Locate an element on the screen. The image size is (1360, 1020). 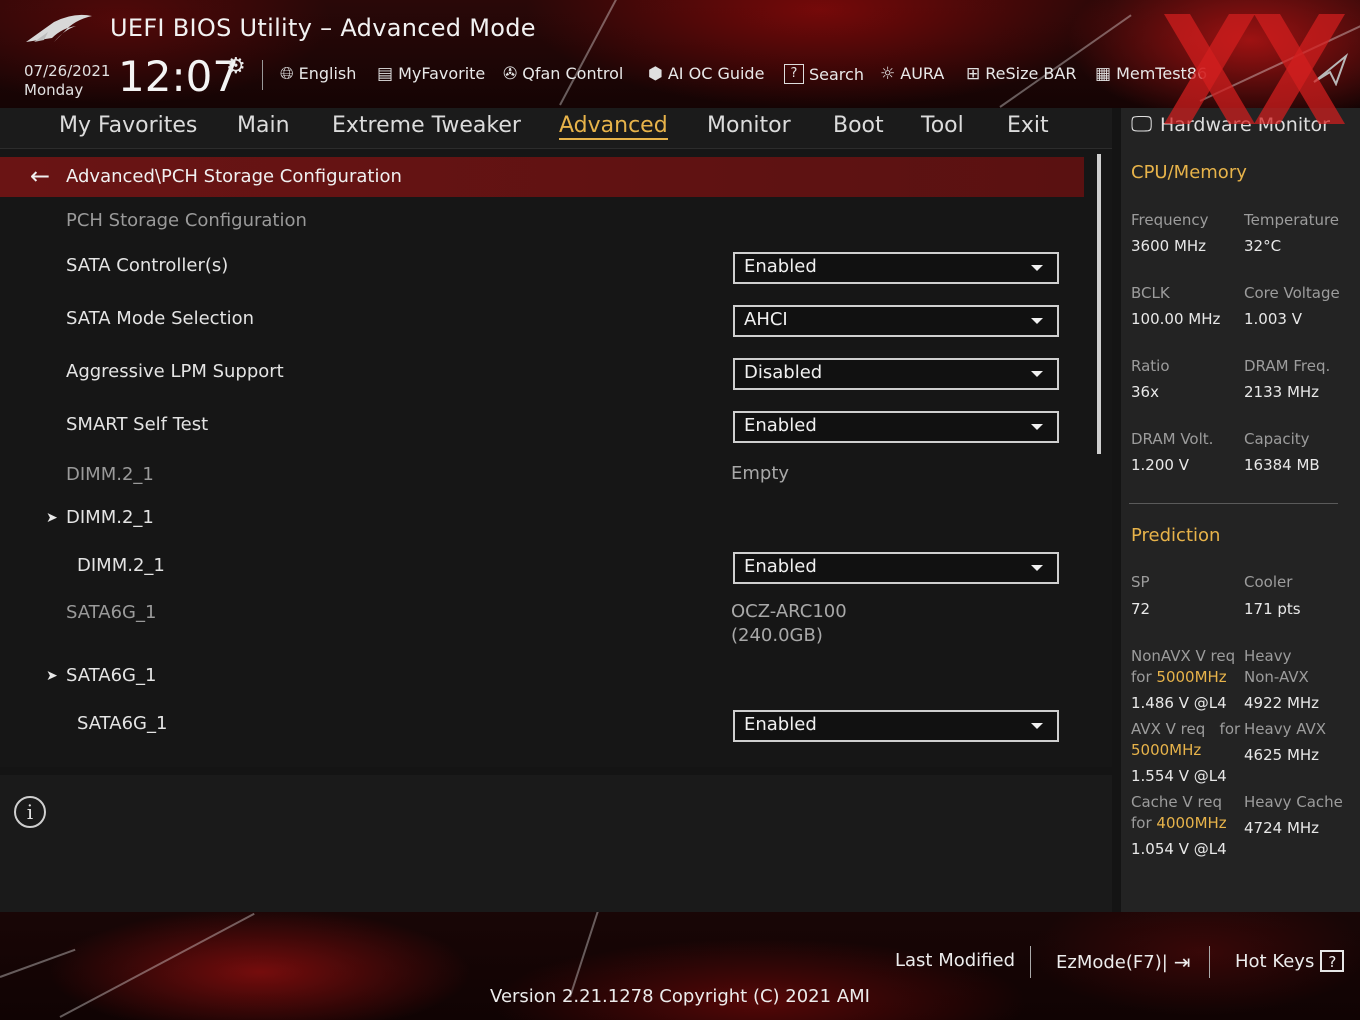
toolbar-language-button: 🌐︎ English is located at coordinates (318, 73).